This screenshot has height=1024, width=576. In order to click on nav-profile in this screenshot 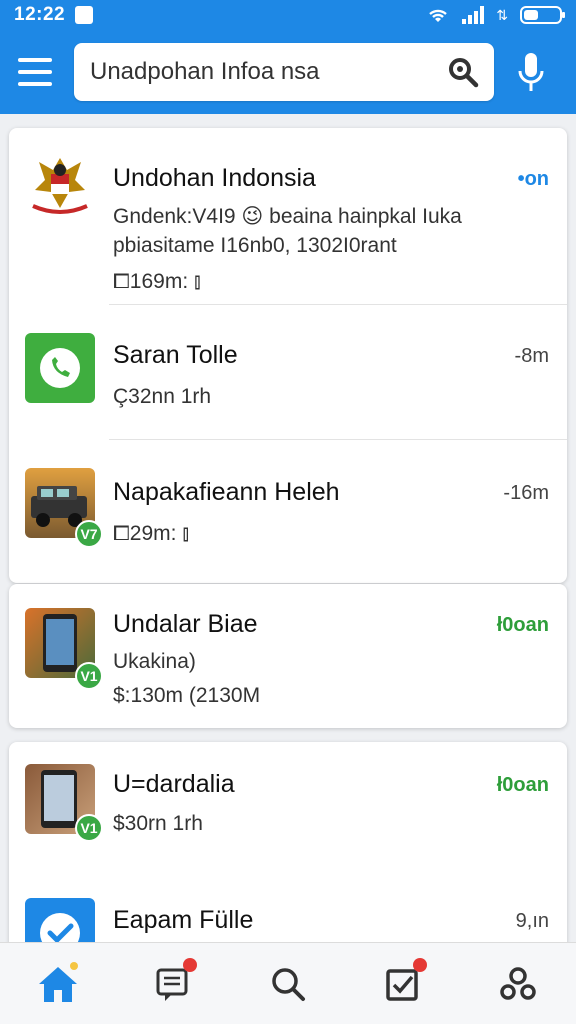, I will do `click(518, 984)`.